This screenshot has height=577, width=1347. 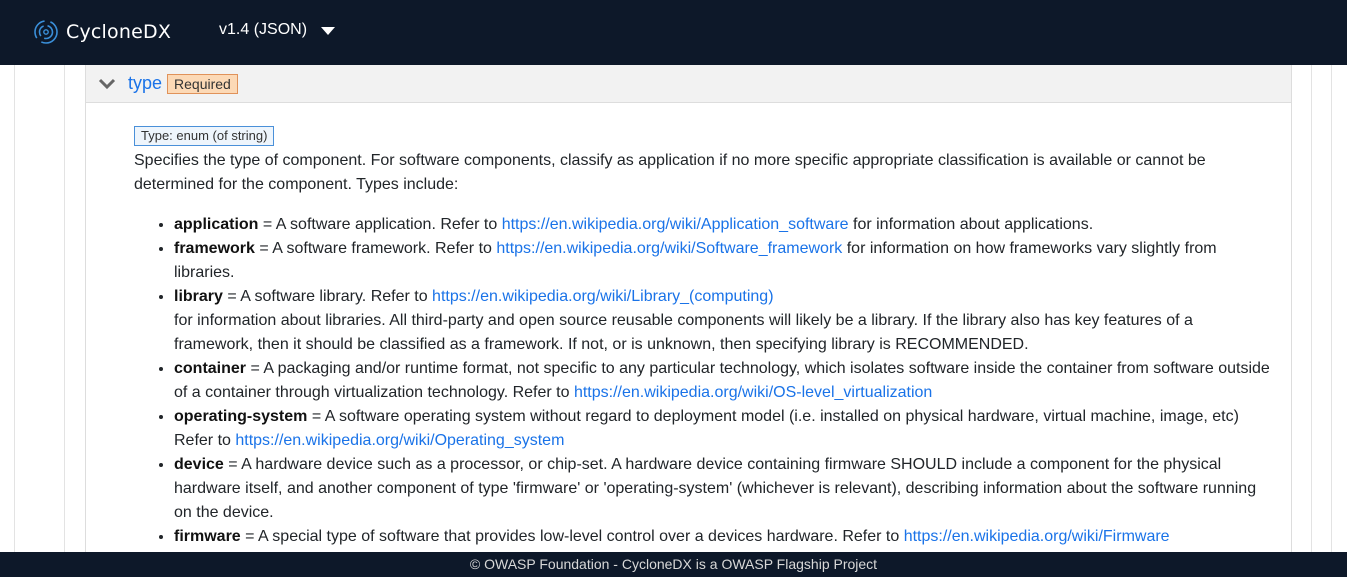 What do you see at coordinates (1311, 308) in the screenshot?
I see `section-border-right` at bounding box center [1311, 308].